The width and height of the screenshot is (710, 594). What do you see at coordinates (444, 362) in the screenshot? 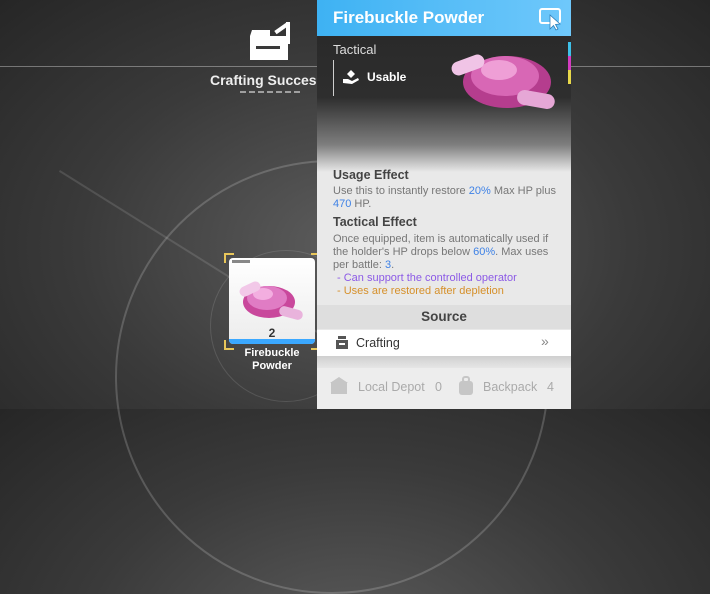
I see `list-divider` at bounding box center [444, 362].